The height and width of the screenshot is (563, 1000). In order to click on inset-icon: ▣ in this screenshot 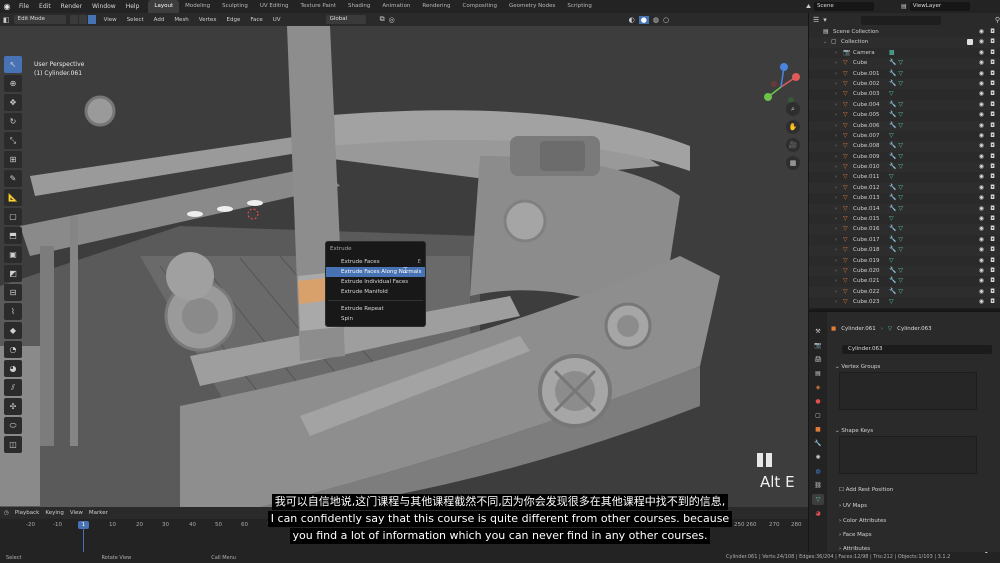, I will do `click(13, 254)`.